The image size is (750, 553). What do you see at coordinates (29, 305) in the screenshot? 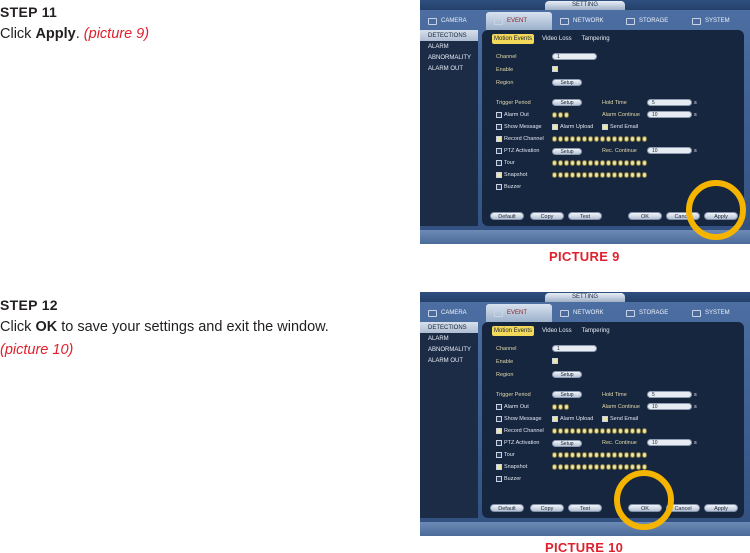
I see `step-title: STEP 12` at bounding box center [29, 305].